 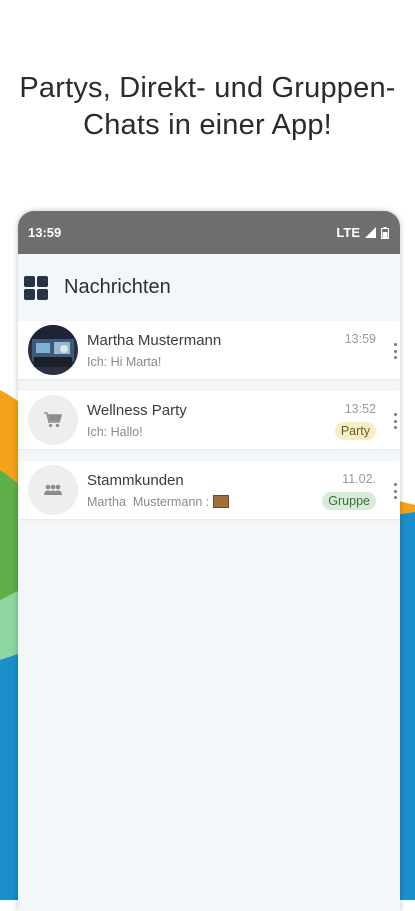 I want to click on party-badge: Party, so click(x=355, y=431).